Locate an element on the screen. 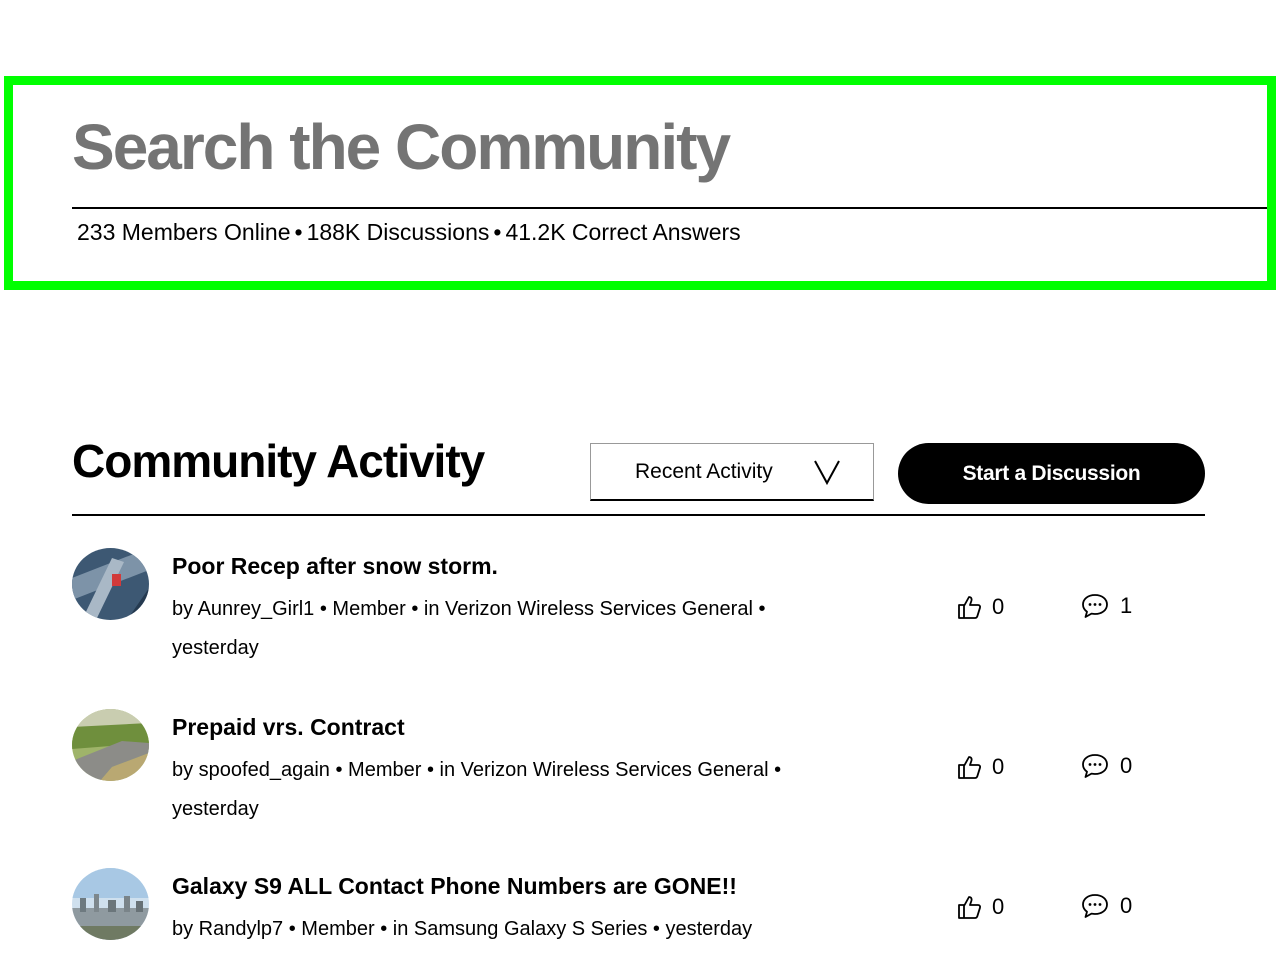 The image size is (1280, 960). section-title: Community Activity is located at coordinates (278, 461).